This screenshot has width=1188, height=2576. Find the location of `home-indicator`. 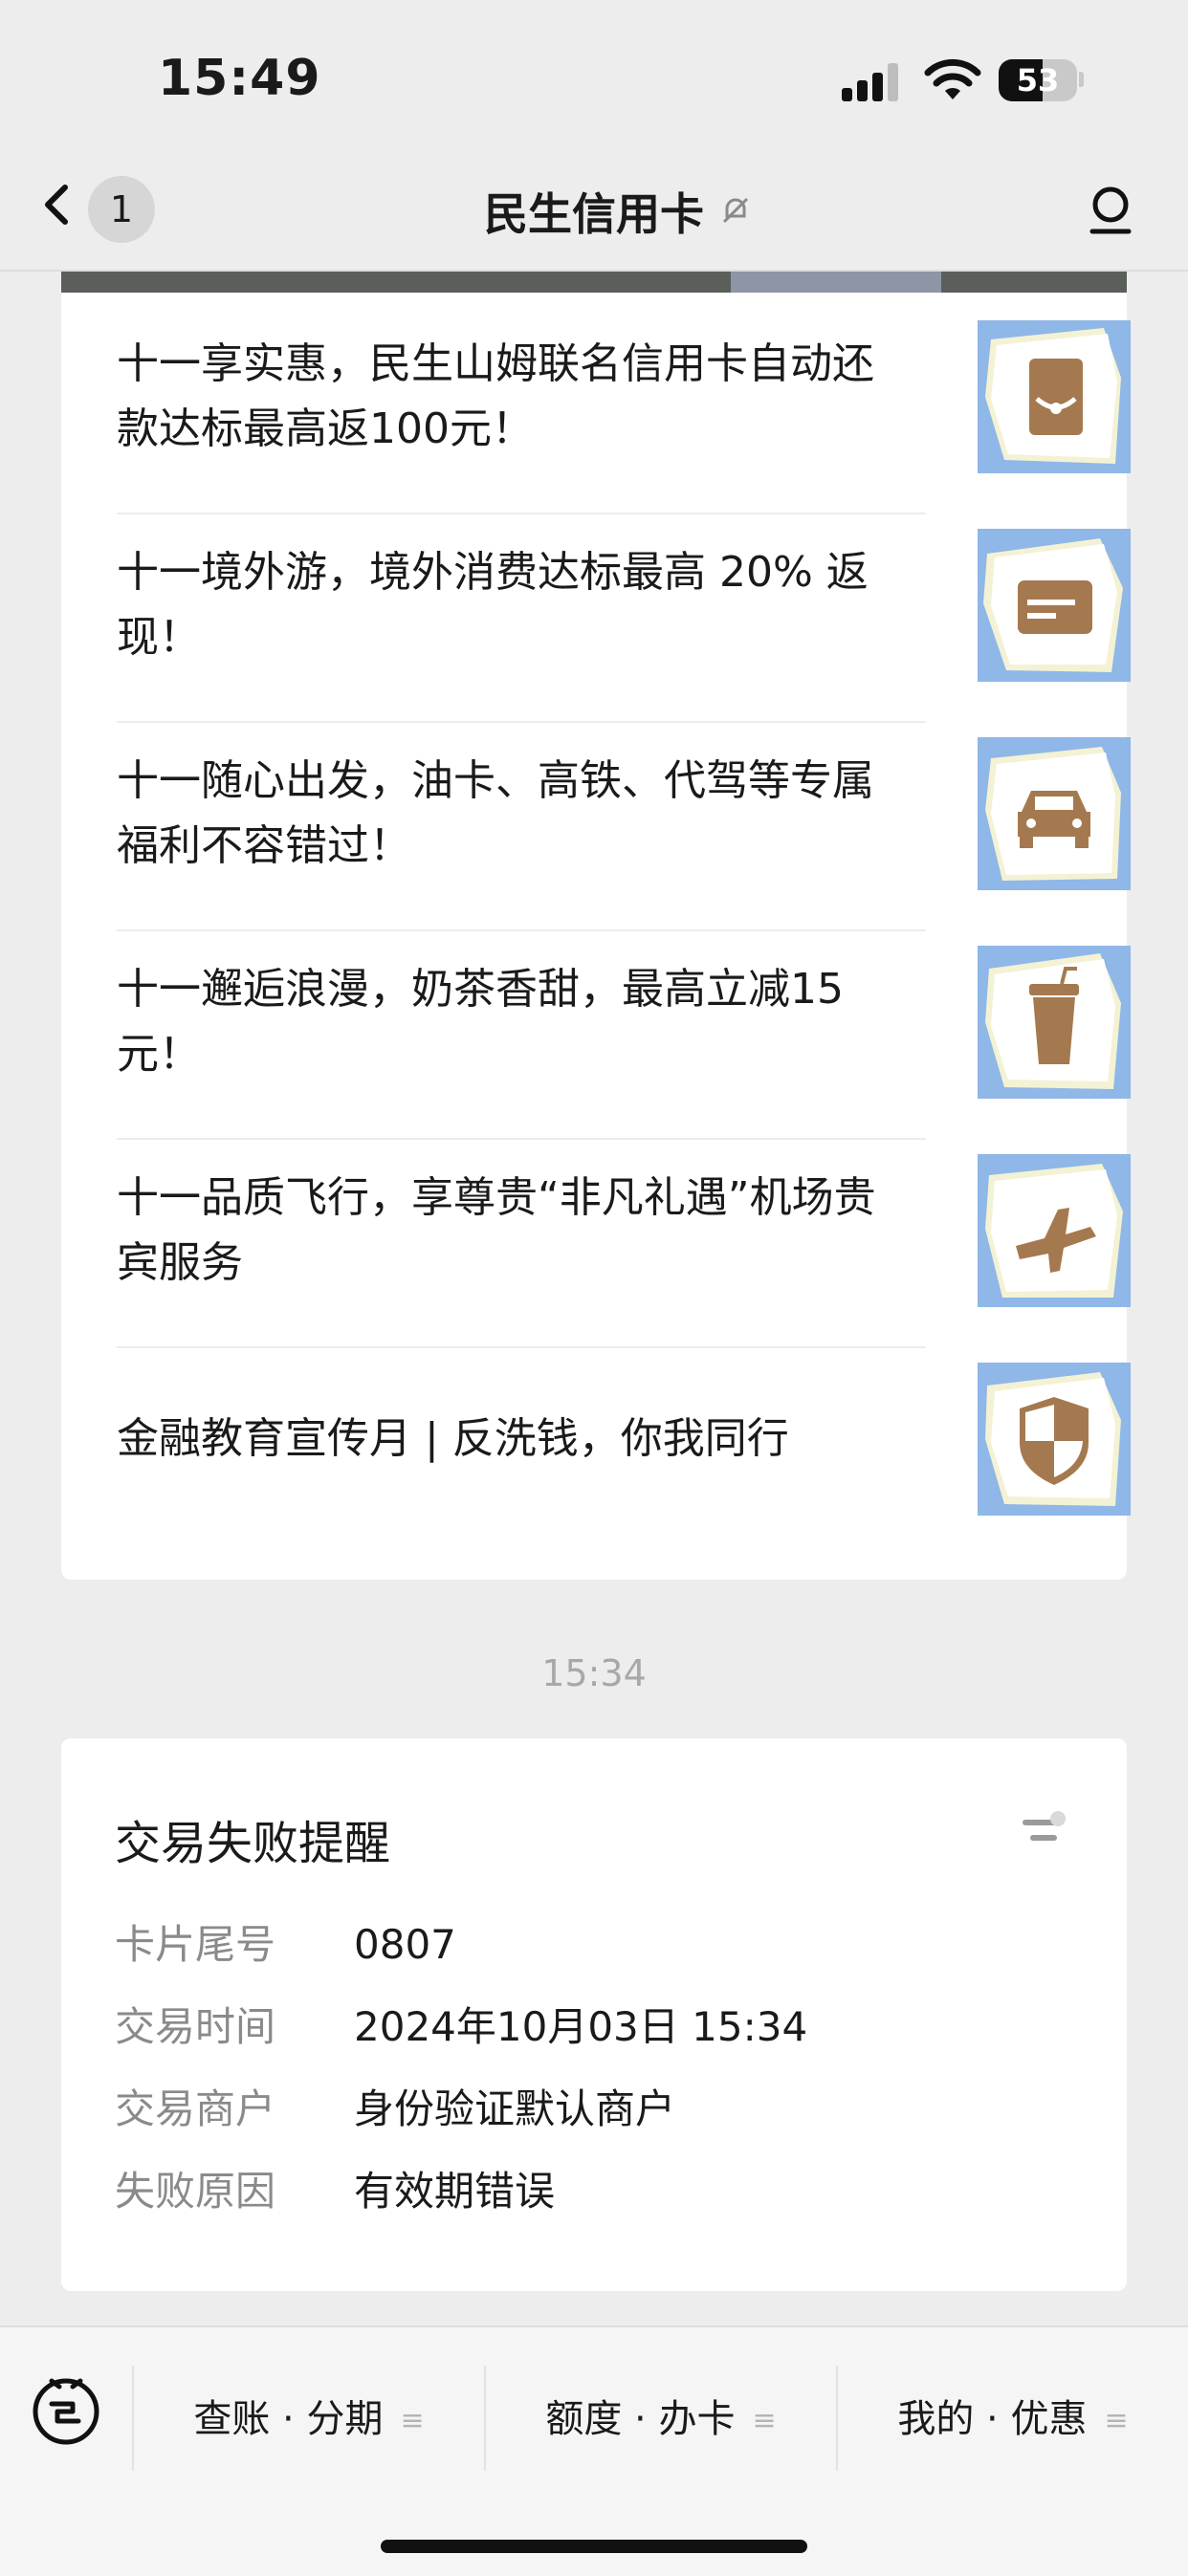

home-indicator is located at coordinates (594, 2546).